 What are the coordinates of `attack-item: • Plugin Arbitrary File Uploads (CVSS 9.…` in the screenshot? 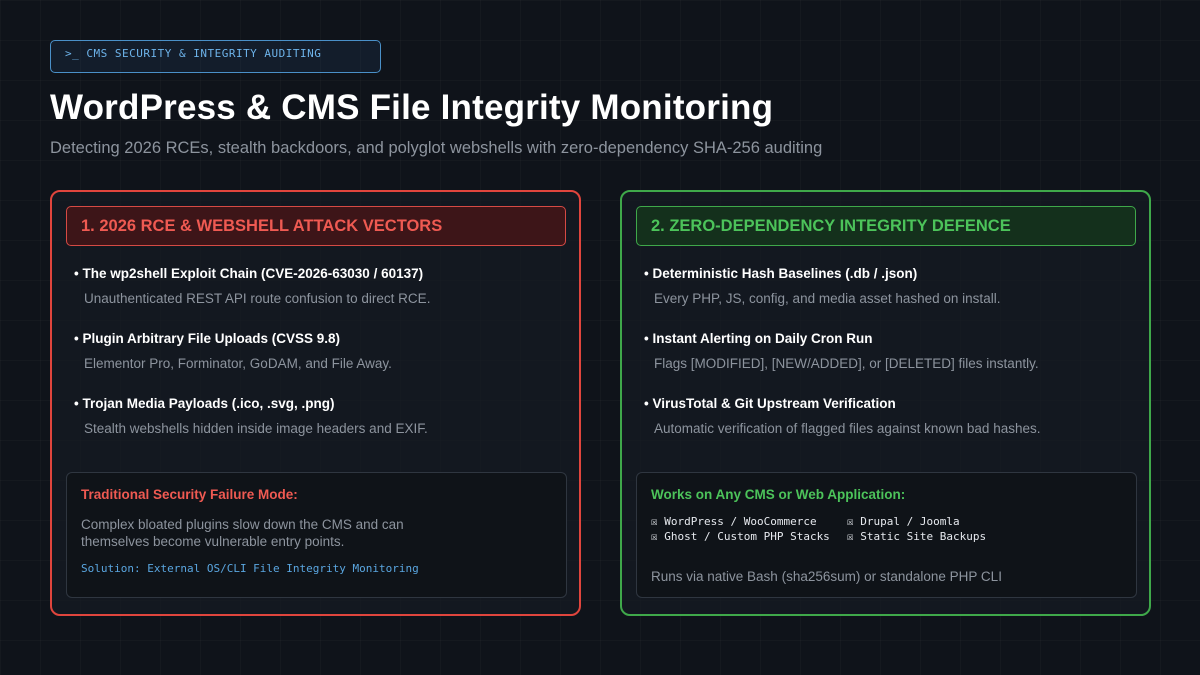 It's located at (314, 351).